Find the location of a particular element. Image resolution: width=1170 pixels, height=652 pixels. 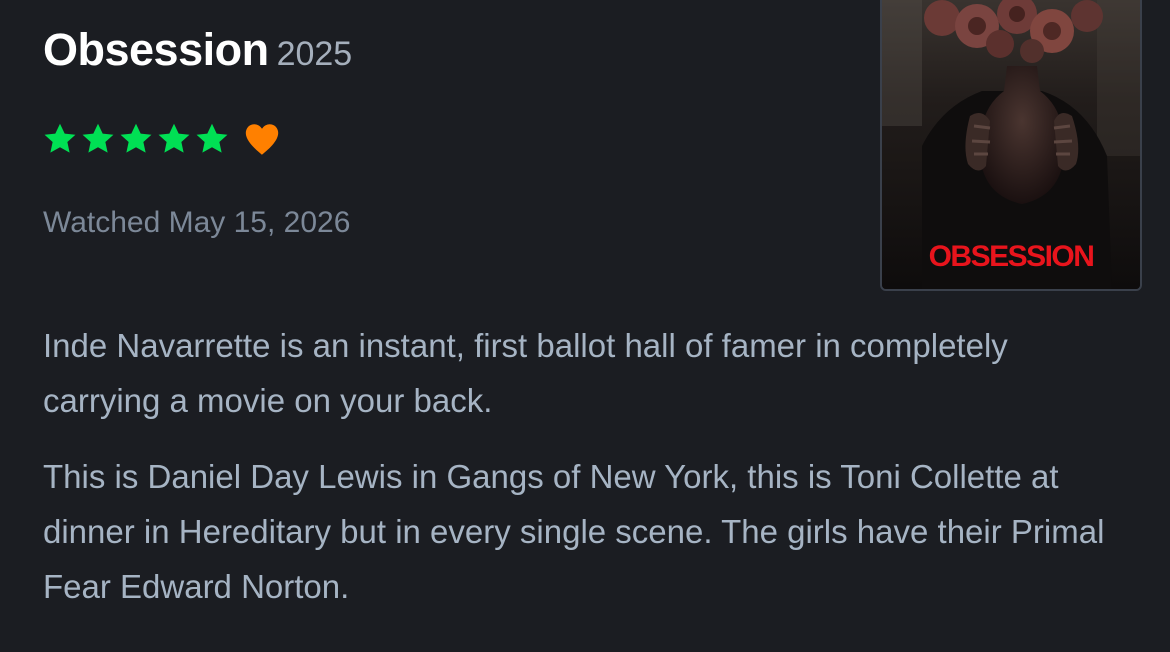

heart-icon is located at coordinates (262, 139).